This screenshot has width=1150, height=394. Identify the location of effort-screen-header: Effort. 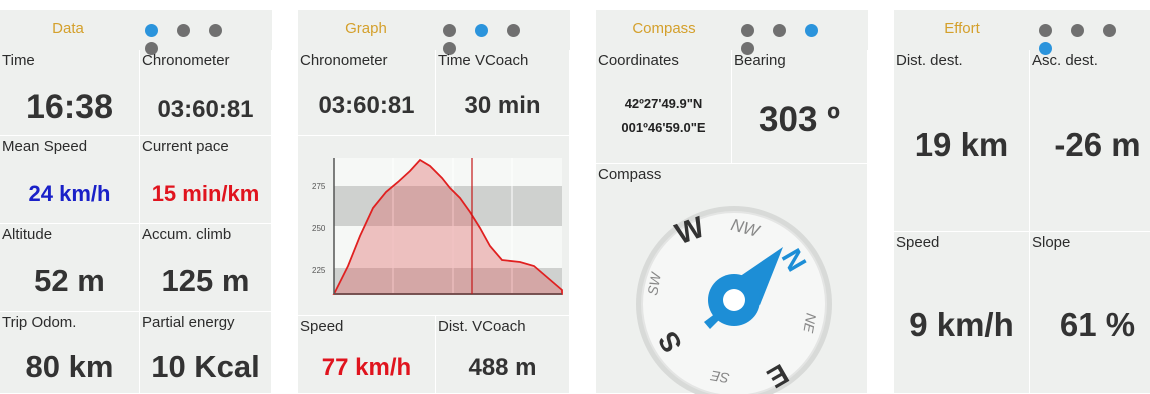
(1022, 32).